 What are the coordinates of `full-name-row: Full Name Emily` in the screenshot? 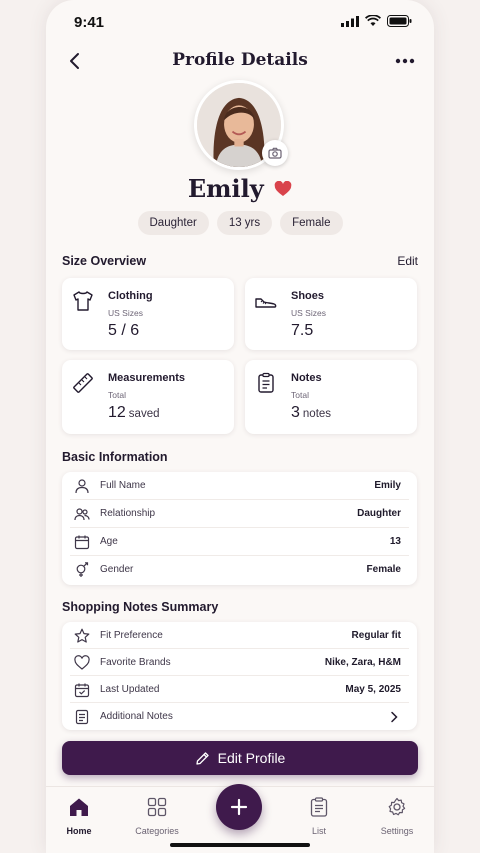 It's located at (239, 486).